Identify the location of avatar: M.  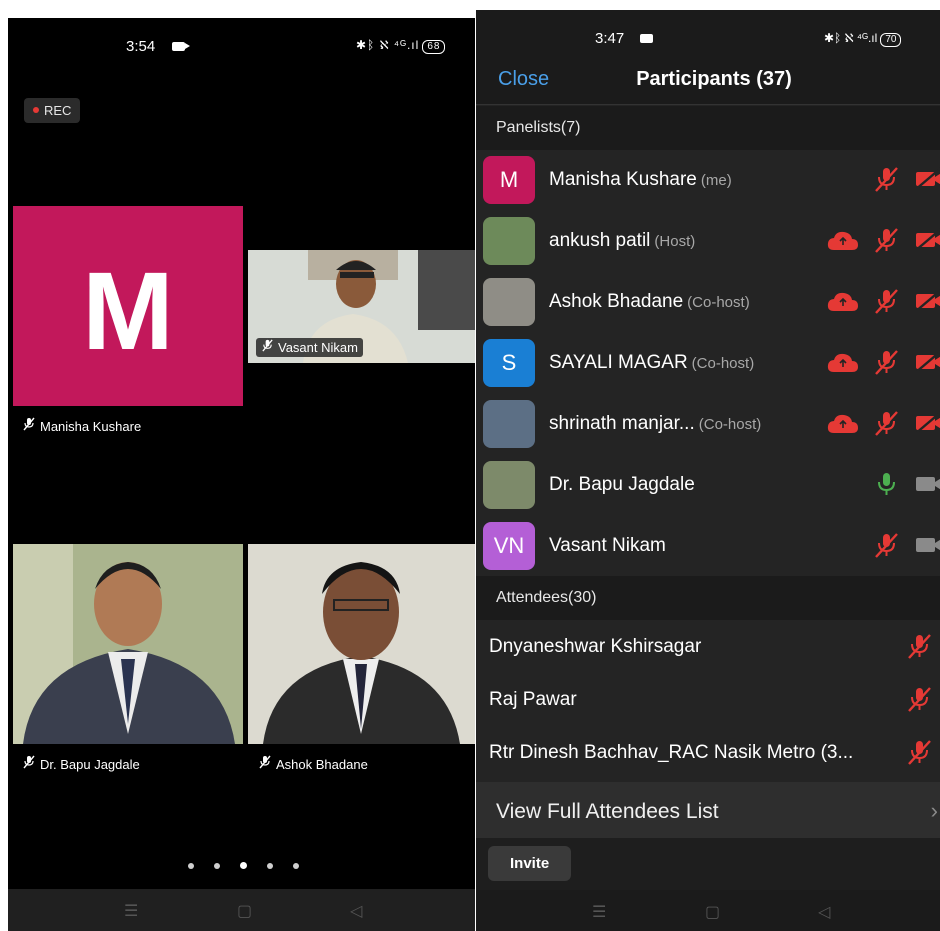
(509, 180).